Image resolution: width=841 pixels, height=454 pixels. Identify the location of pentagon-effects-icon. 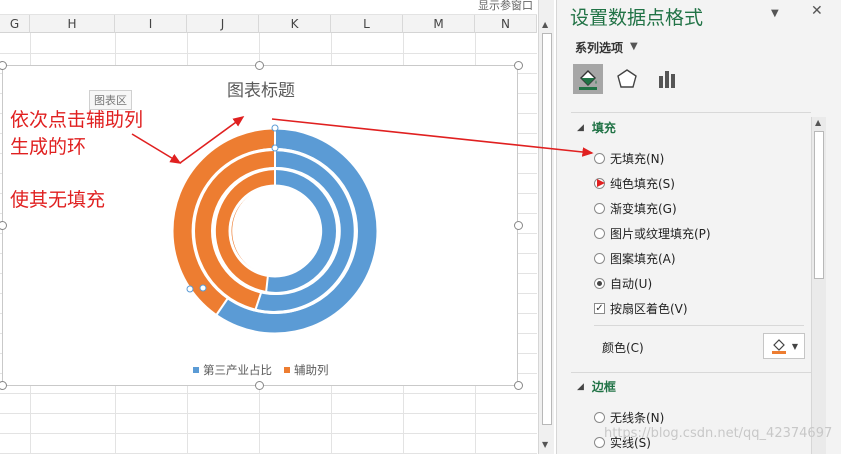
(627, 79).